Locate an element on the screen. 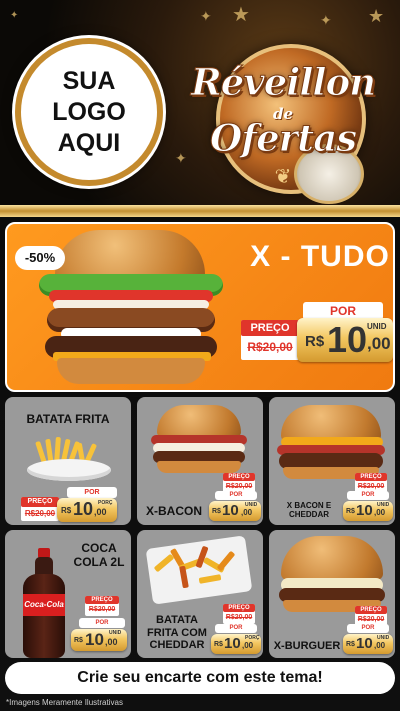 The width and height of the screenshot is (400, 711). product-card-x-bacon: X-BACON PREÇO R$20,00 POR R$ 10 ,00 UNID is located at coordinates (200, 461).